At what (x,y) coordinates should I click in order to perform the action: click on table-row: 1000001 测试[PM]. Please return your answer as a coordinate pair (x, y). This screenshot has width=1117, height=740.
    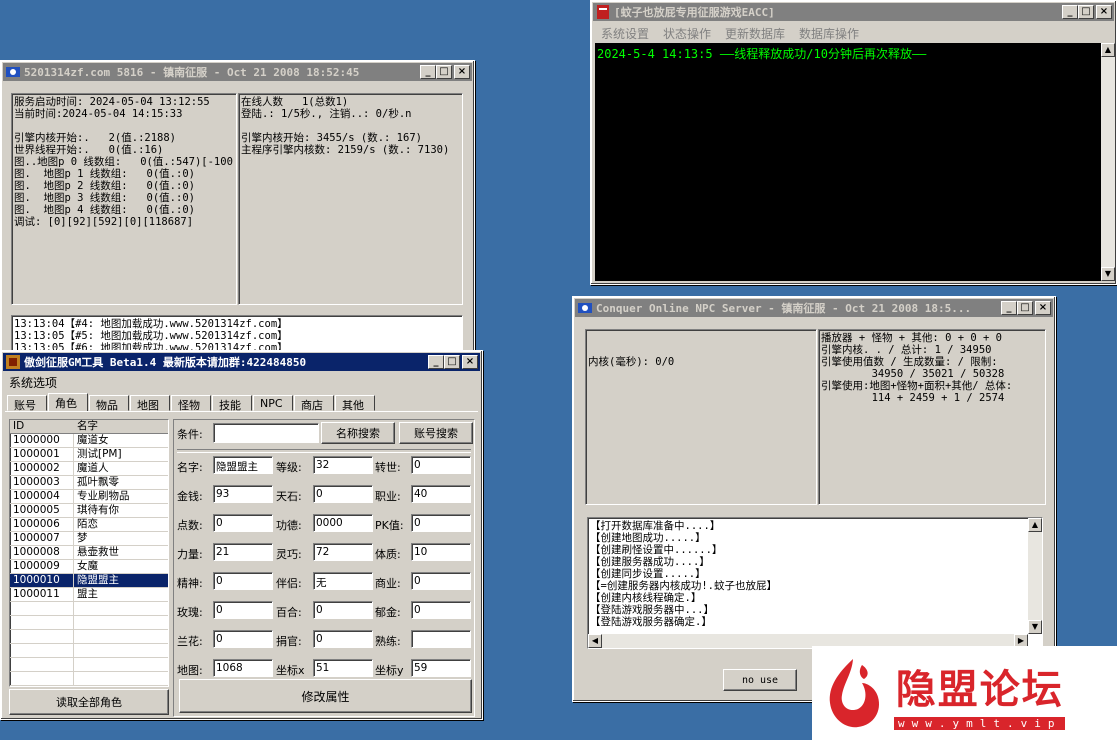
    Looking at the image, I should click on (89, 455).